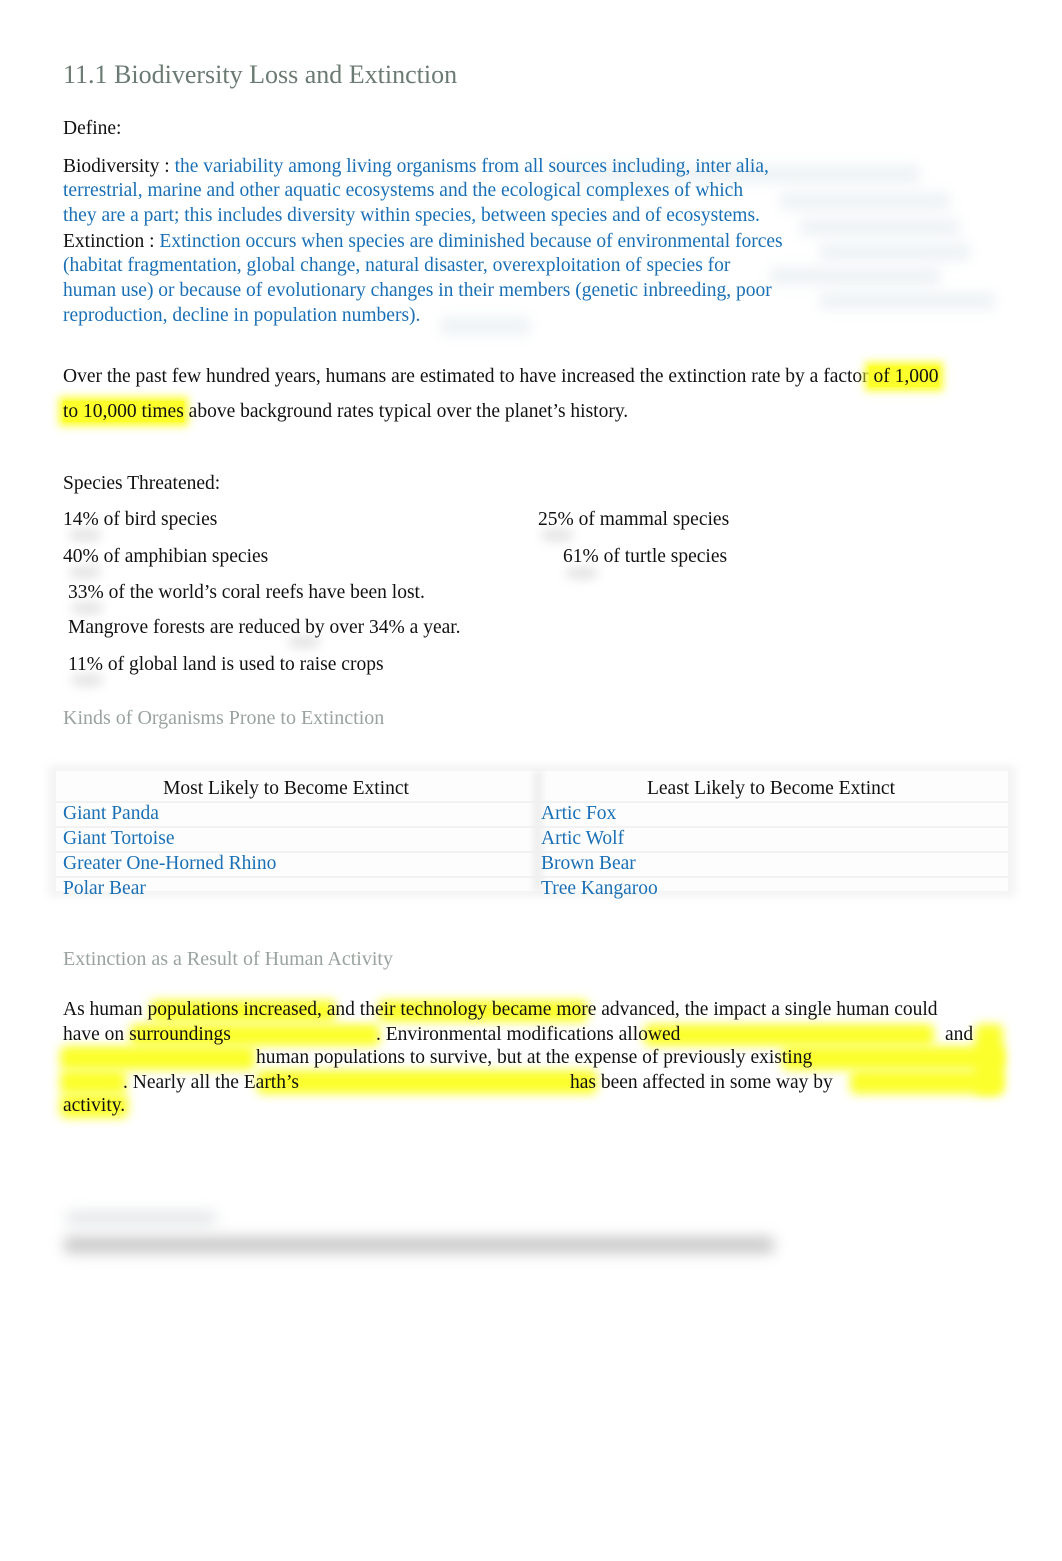  I want to click on stat-item: 14% of bird species, so click(140, 519).